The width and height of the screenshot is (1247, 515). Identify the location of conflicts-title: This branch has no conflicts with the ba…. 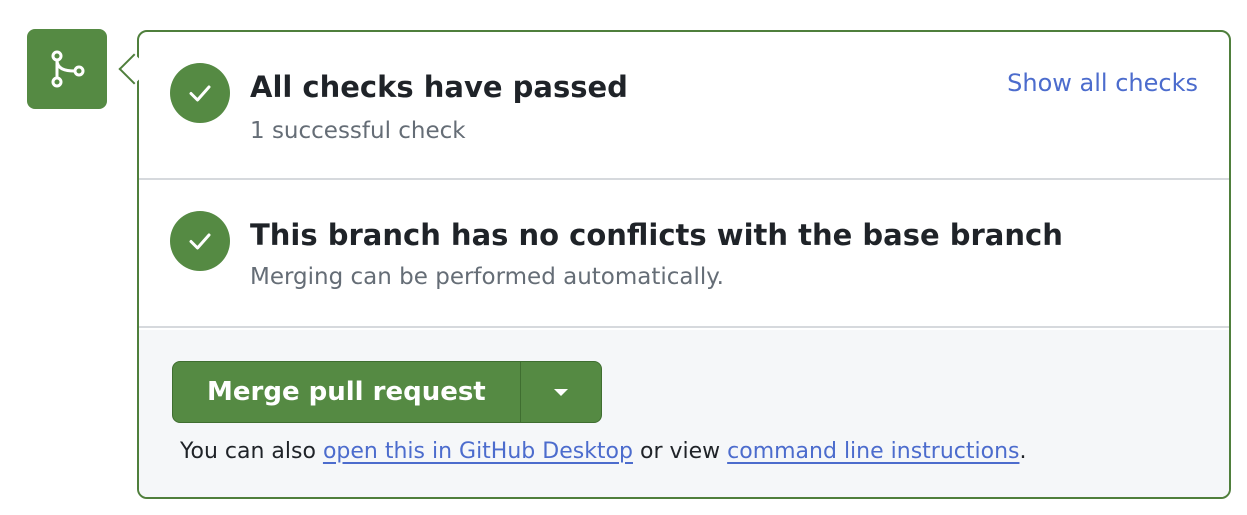
(656, 235).